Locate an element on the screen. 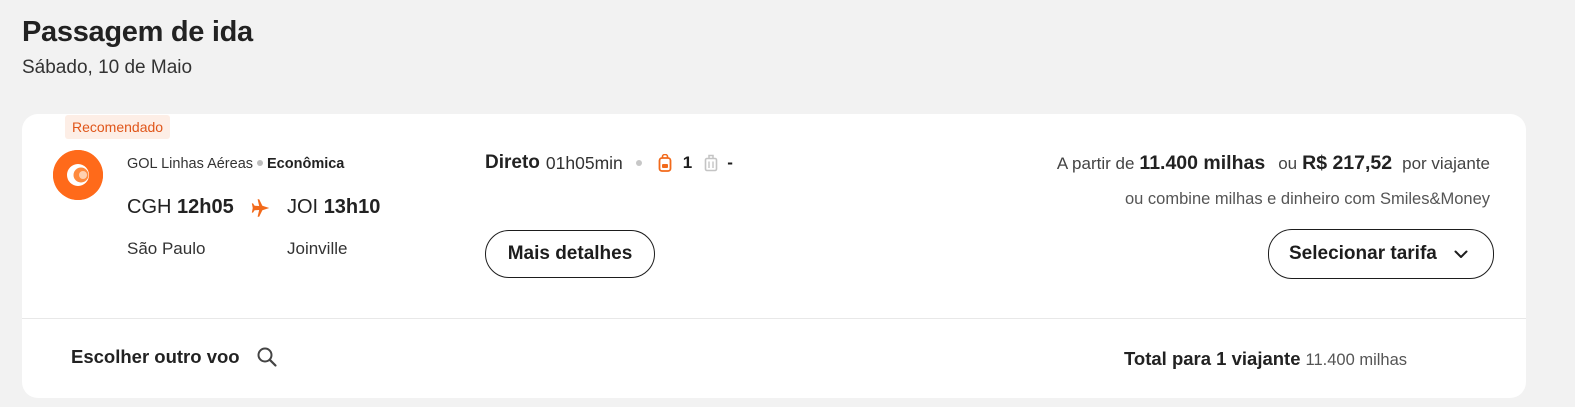 The image size is (1575, 407). recommended-badge: Recomendado is located at coordinates (118, 127).